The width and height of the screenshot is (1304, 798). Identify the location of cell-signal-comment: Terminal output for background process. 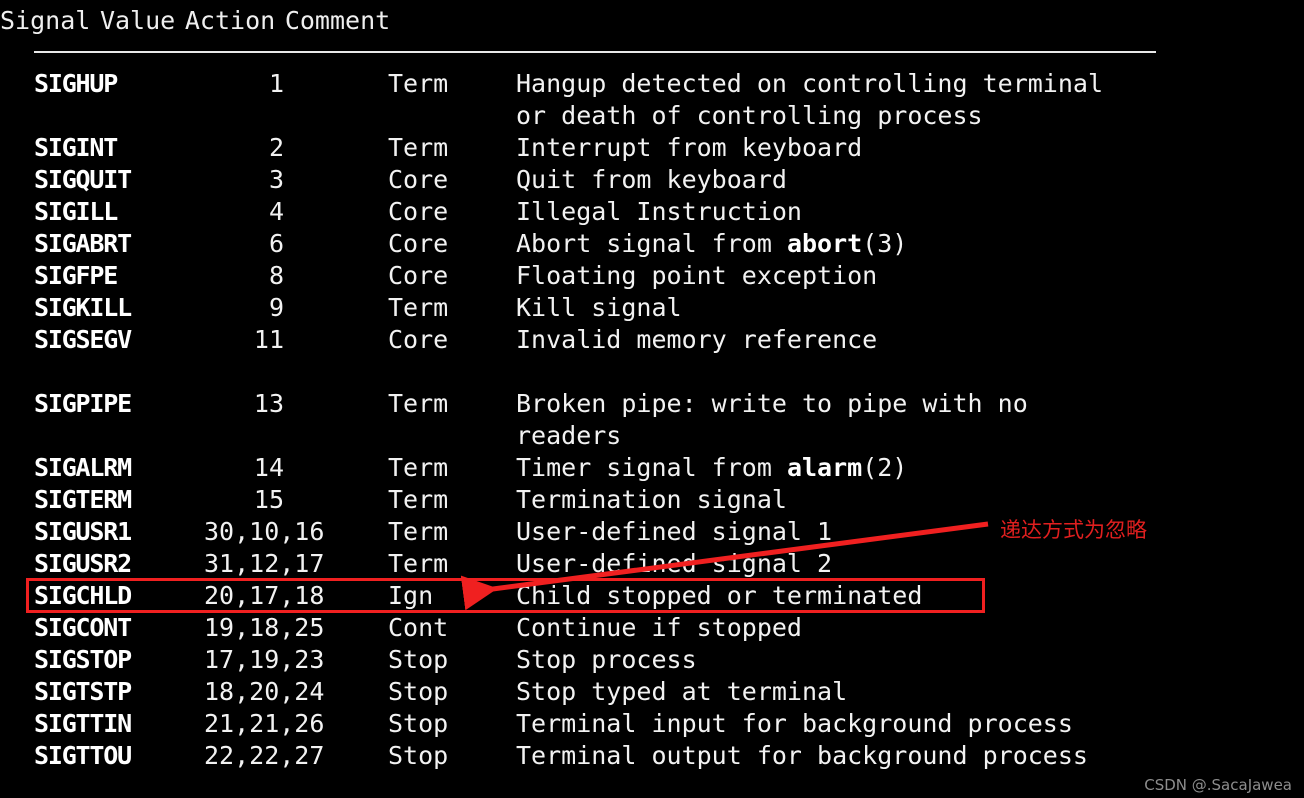
(802, 755).